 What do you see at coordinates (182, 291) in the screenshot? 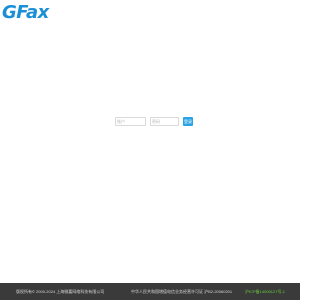
I see `footer-license: 中华人民共和国增值电信业务经营许可证 沪B2-20060201` at bounding box center [182, 291].